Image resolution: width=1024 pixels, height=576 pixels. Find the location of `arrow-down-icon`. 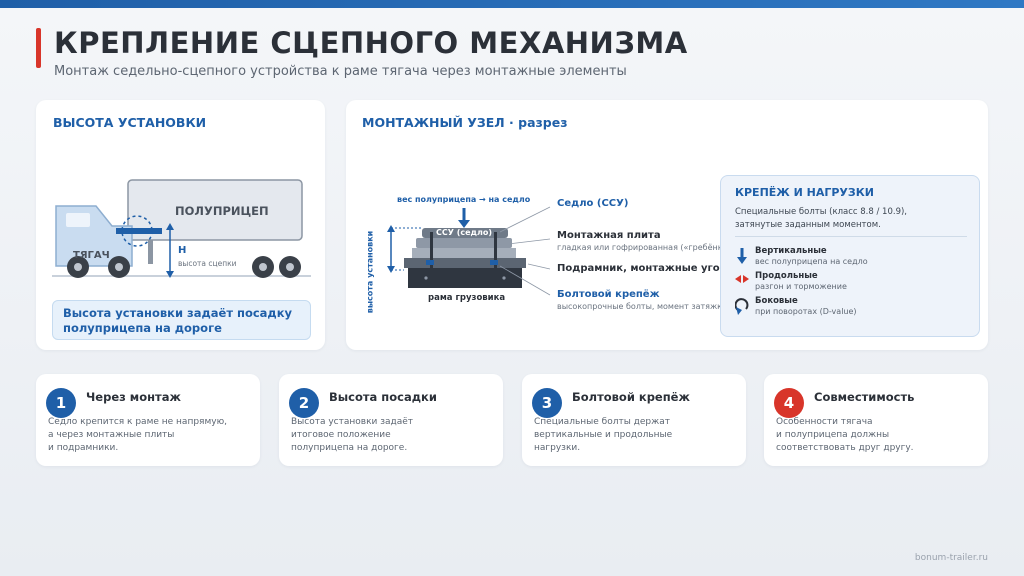

arrow-down-icon is located at coordinates (742, 256).